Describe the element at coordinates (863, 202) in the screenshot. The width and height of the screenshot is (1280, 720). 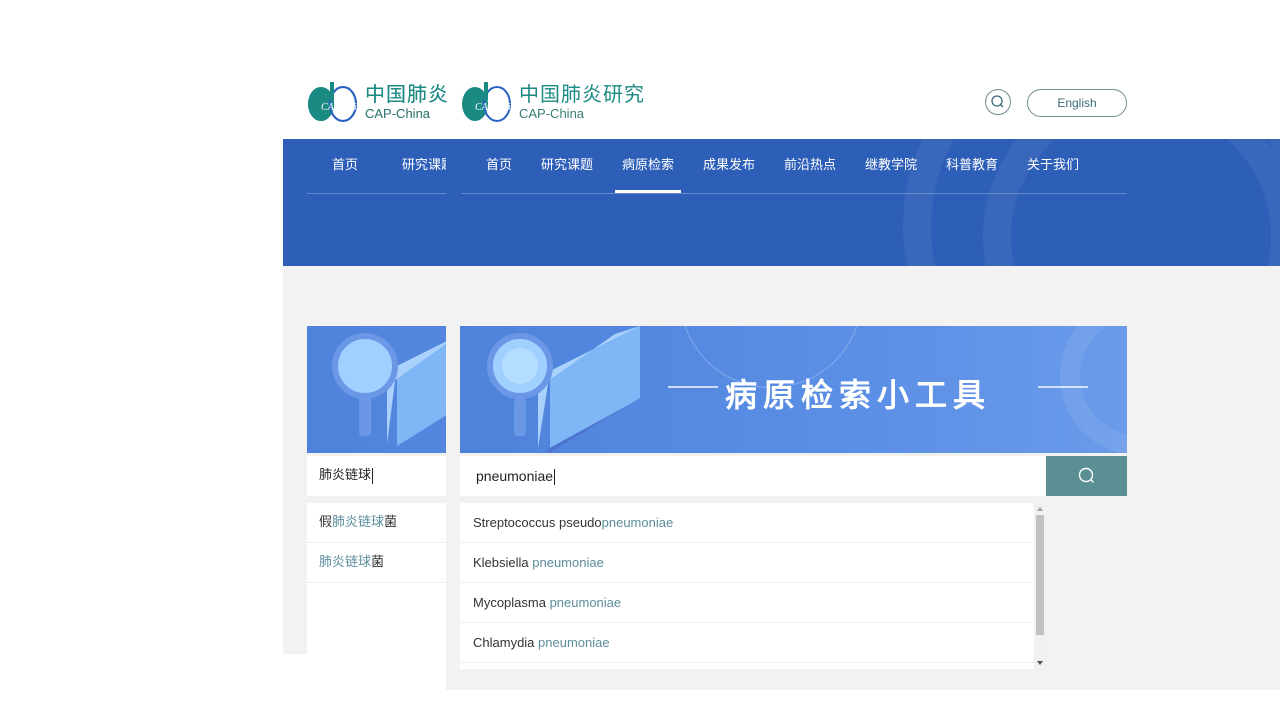
I see `nav-banner: 首页 研究课题 病原检索 成果发布 前沿热点 继教学院 科普教育 关于我们` at that location.